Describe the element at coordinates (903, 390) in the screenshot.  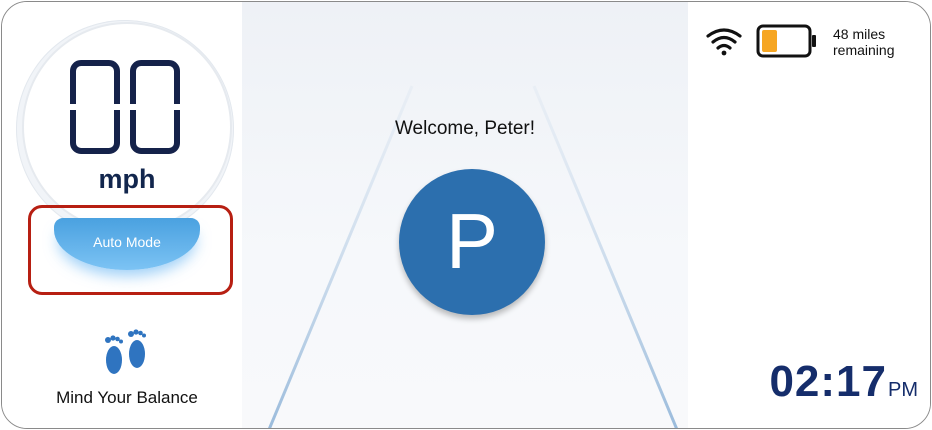
I see `clock-ampm: PM` at that location.